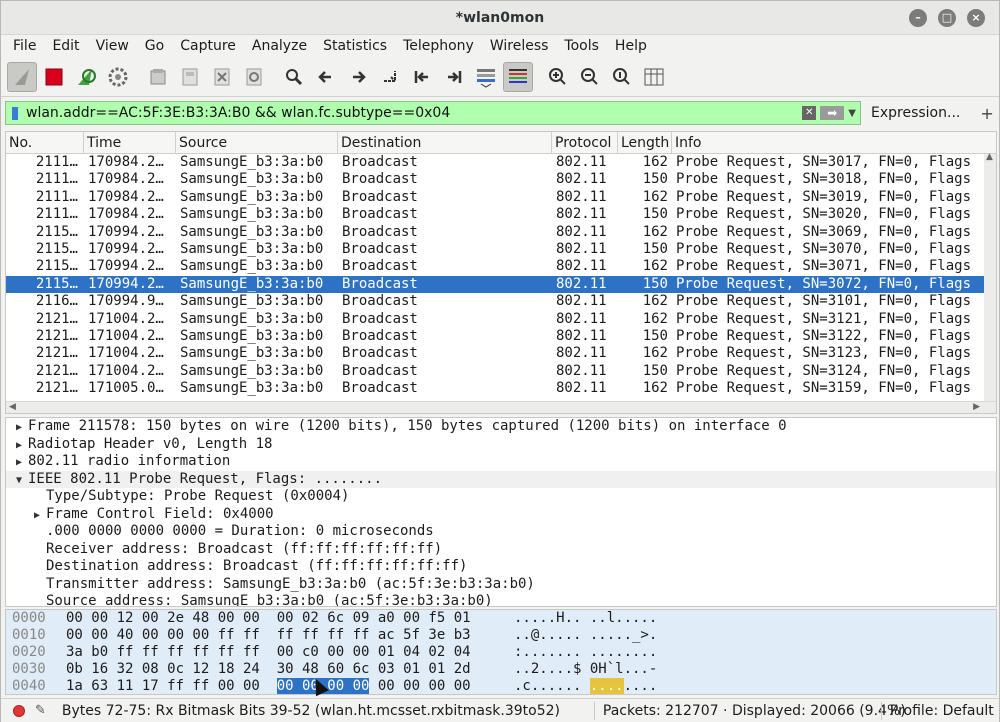  What do you see at coordinates (809, 113) in the screenshot?
I see `clear-filter-icon: ✕` at bounding box center [809, 113].